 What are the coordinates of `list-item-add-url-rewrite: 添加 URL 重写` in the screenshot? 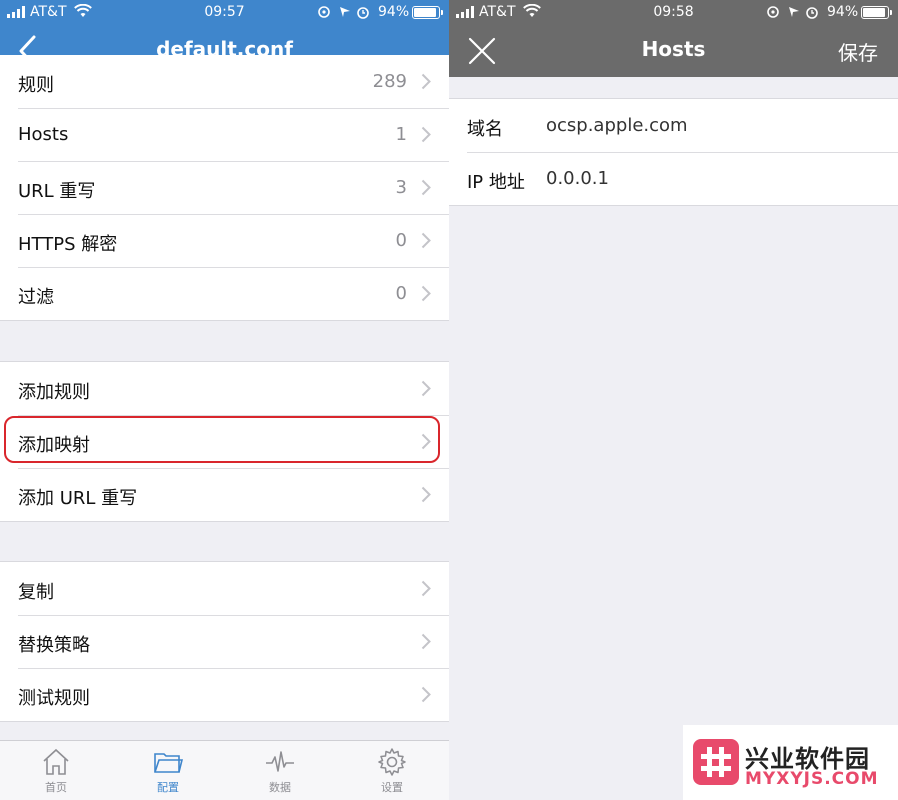 It's located at (224, 494).